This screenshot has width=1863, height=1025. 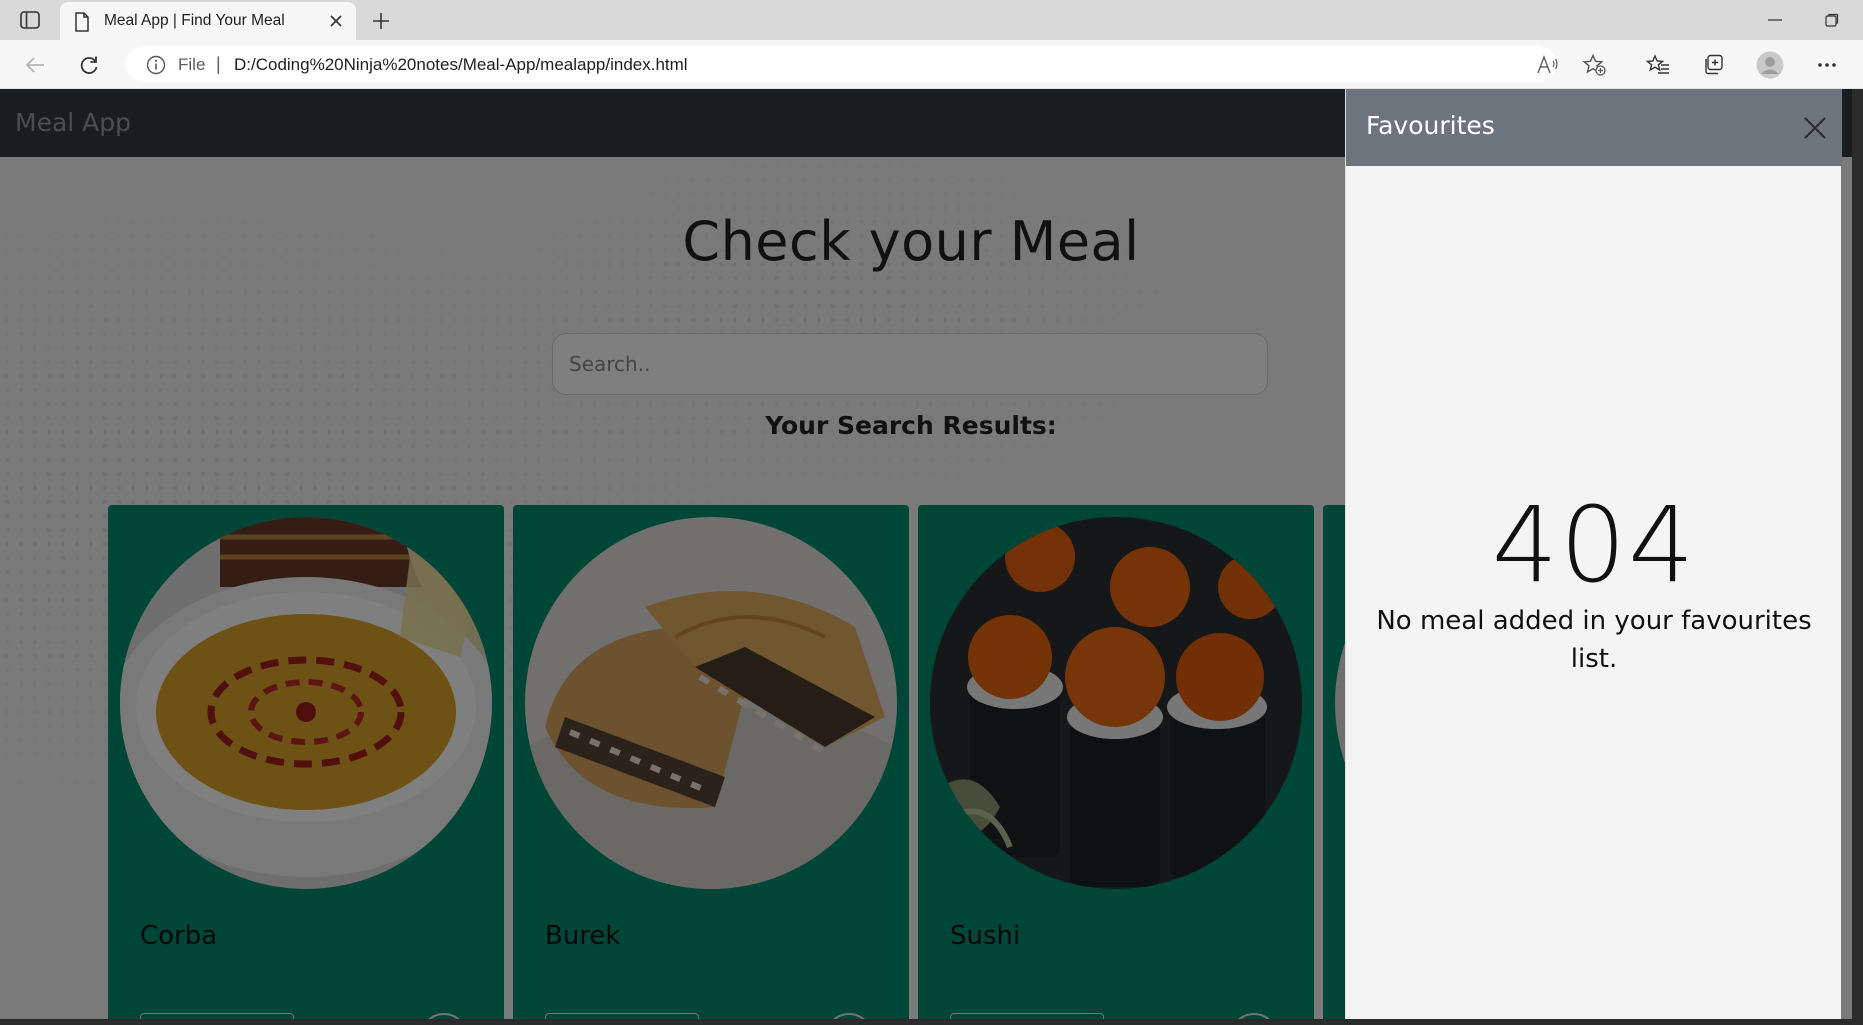 What do you see at coordinates (82, 24) in the screenshot?
I see `page-icon` at bounding box center [82, 24].